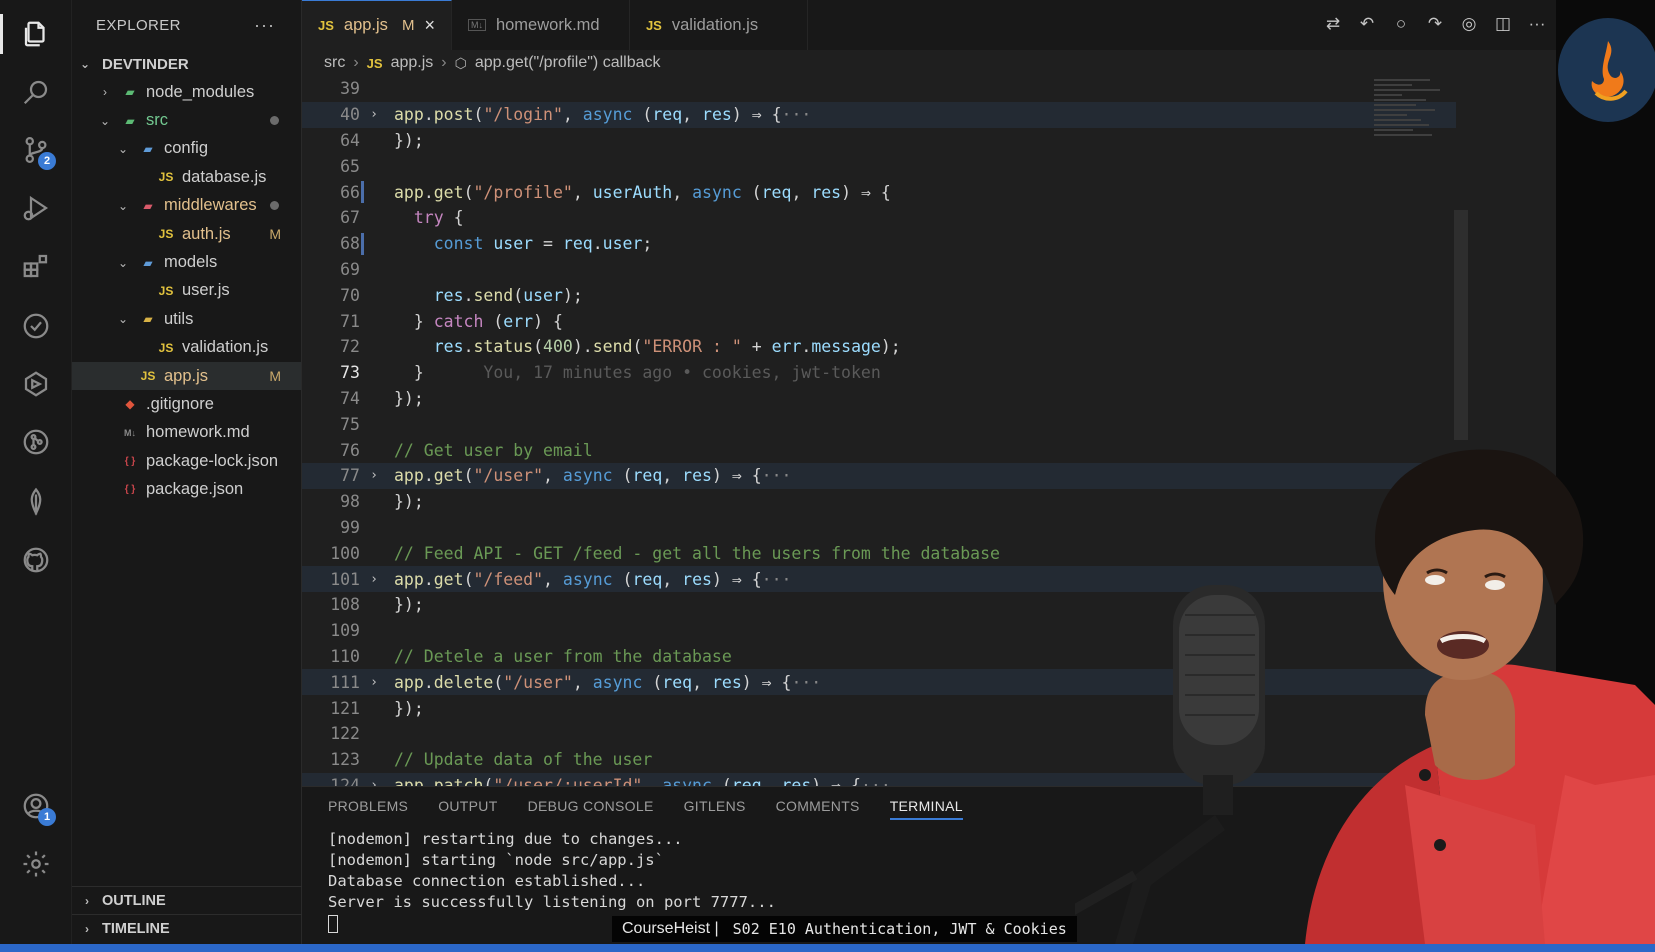  I want to click on more-actions-icon: ···, so click(264, 25).